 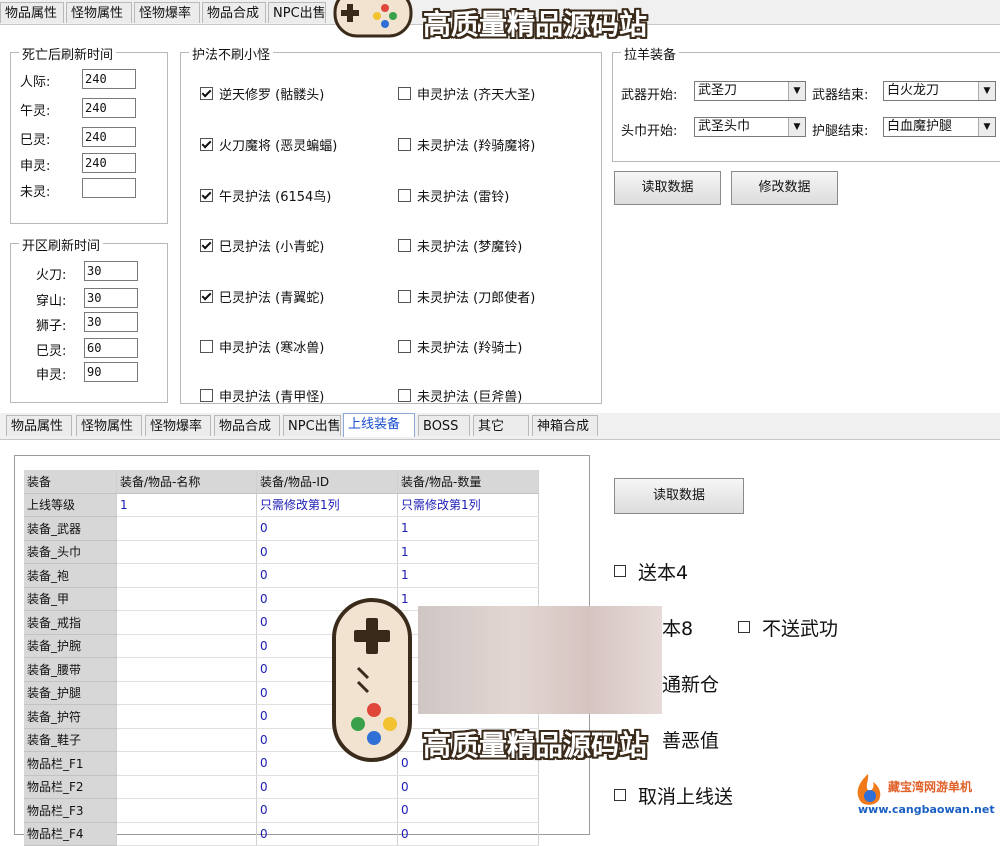 I want to click on online-option-checkbox: 送本4, so click(x=651, y=571).